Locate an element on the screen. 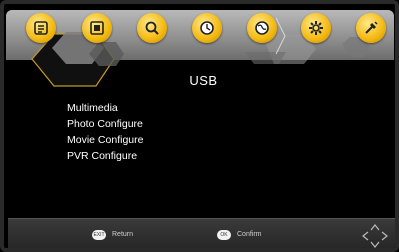  search-icon is located at coordinates (152, 28).